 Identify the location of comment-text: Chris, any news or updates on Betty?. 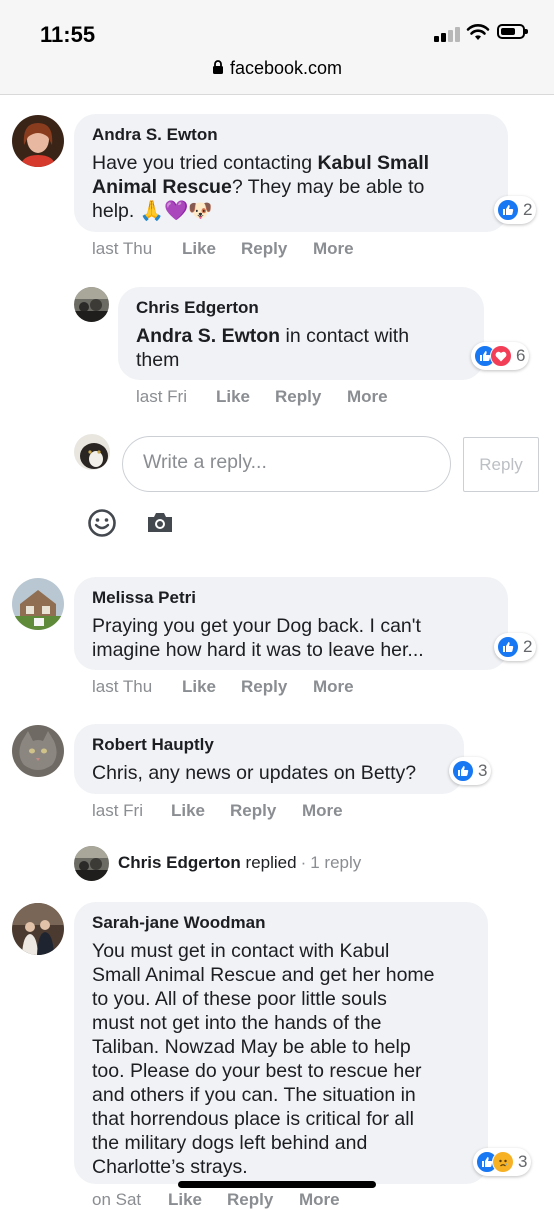
(254, 773).